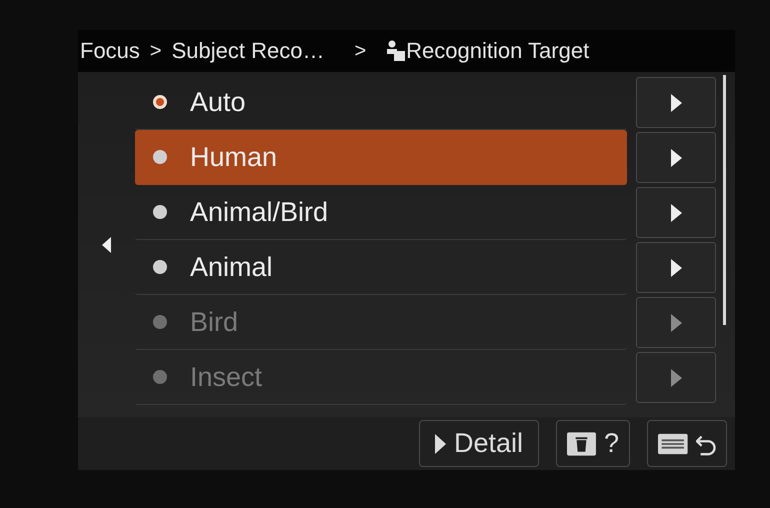 The image size is (770, 508). What do you see at coordinates (381, 212) in the screenshot?
I see `menu-option: Animal/Bird` at bounding box center [381, 212].